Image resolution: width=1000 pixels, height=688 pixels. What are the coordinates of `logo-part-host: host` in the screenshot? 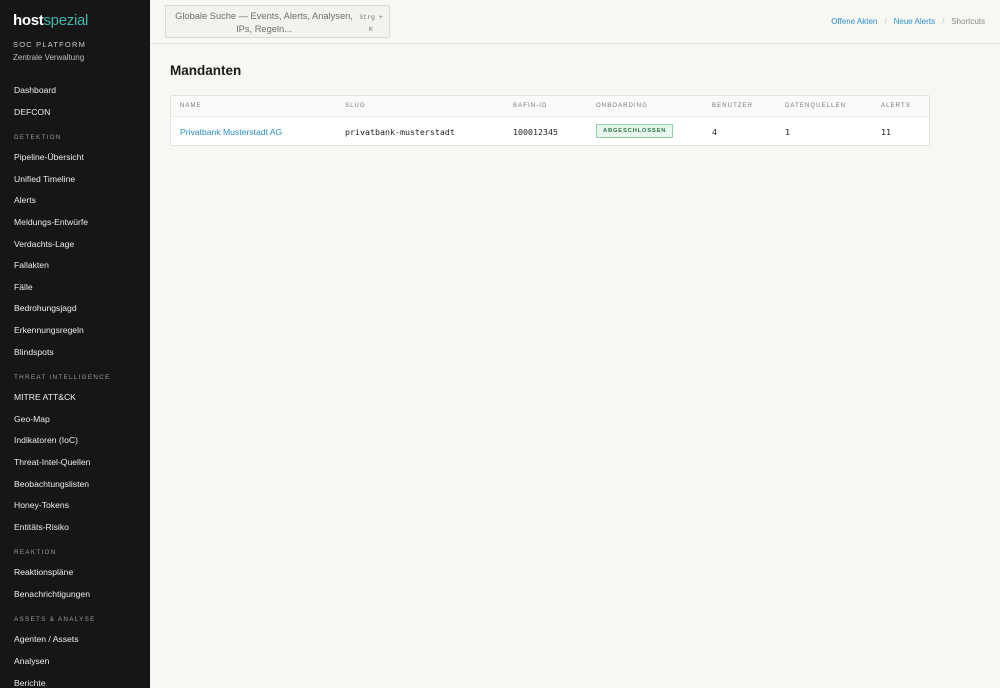 It's located at (28, 20).